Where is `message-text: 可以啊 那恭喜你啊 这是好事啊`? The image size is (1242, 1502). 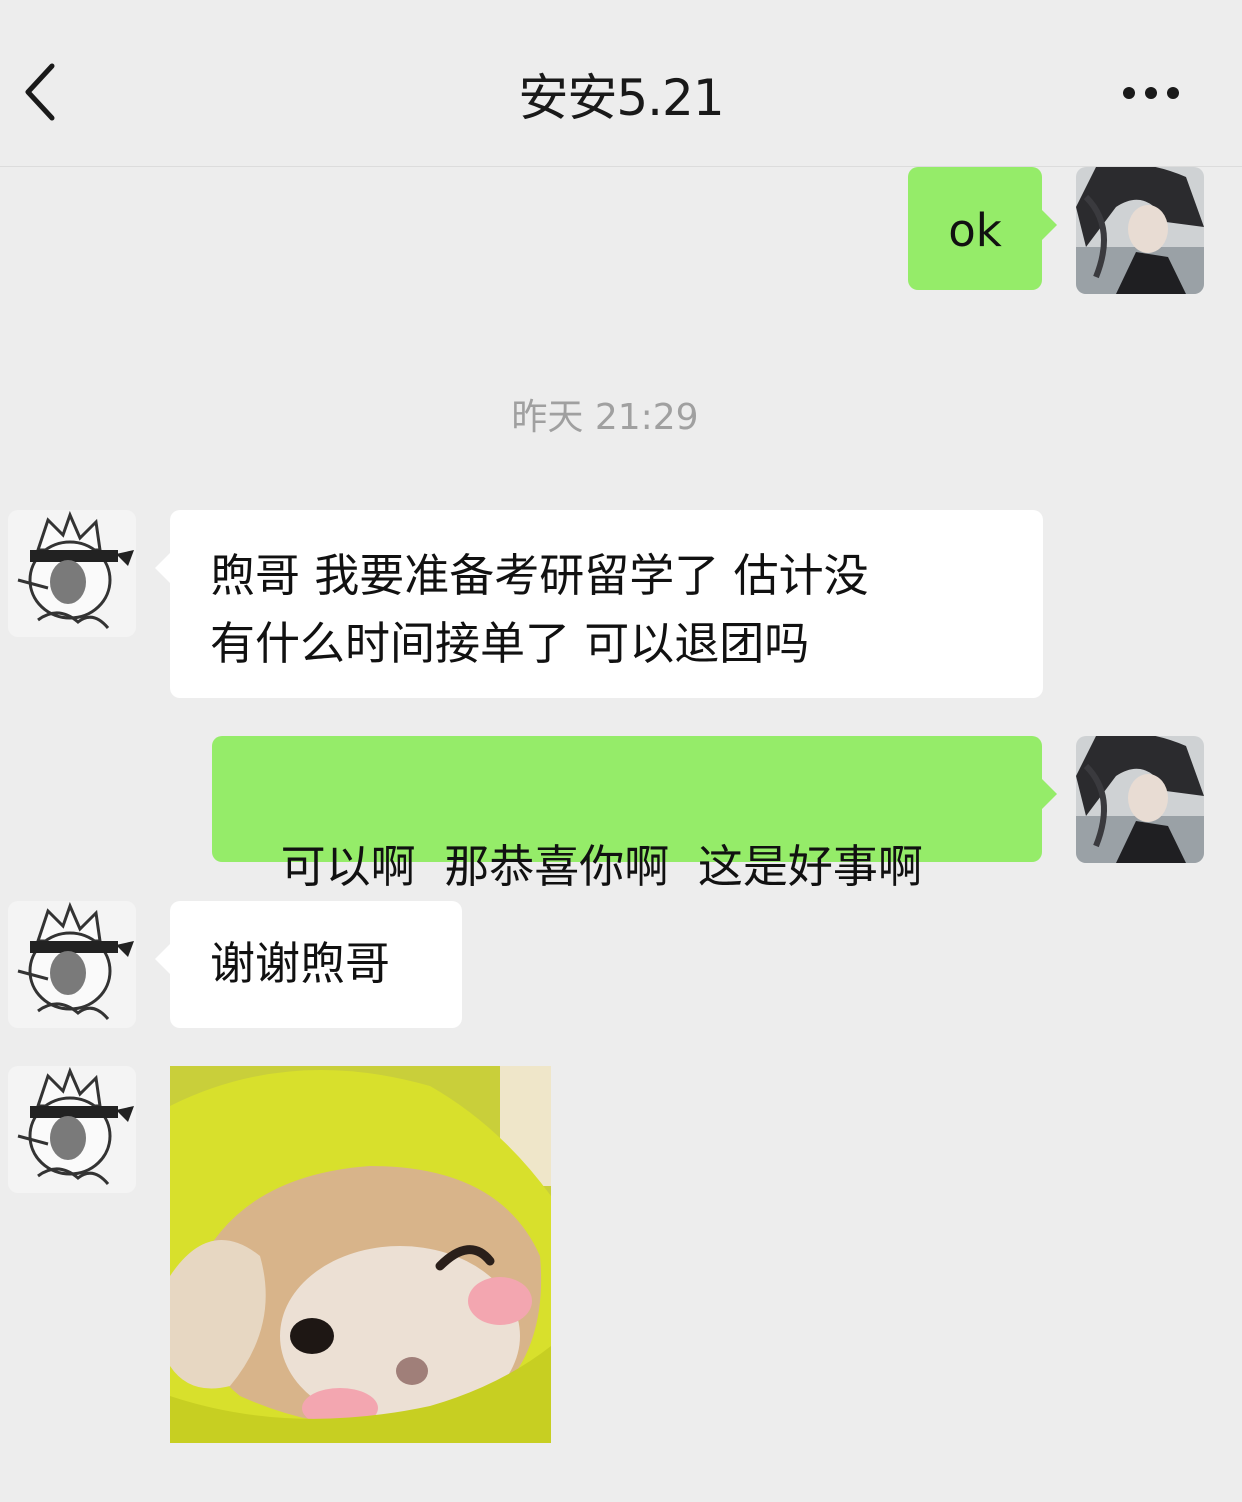 message-text: 可以啊 那恭喜你啊 这是好事啊 is located at coordinates (601, 866).